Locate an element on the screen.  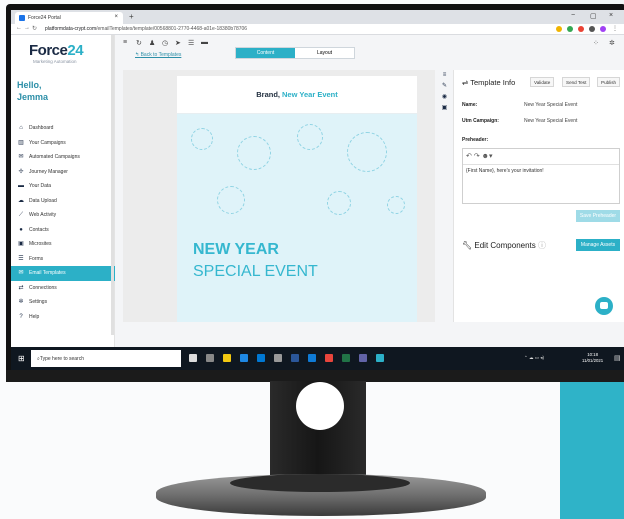
preheader-input: {First Name}, here's your invitation! is located at coordinates (505, 171).